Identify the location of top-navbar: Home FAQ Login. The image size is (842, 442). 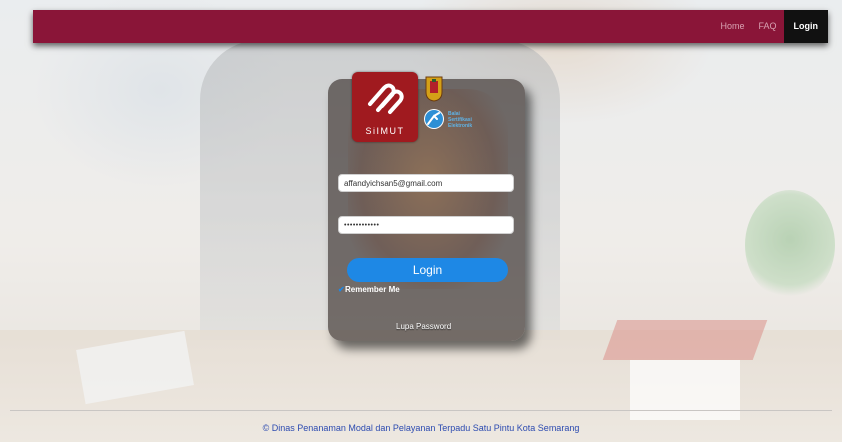
(430, 26).